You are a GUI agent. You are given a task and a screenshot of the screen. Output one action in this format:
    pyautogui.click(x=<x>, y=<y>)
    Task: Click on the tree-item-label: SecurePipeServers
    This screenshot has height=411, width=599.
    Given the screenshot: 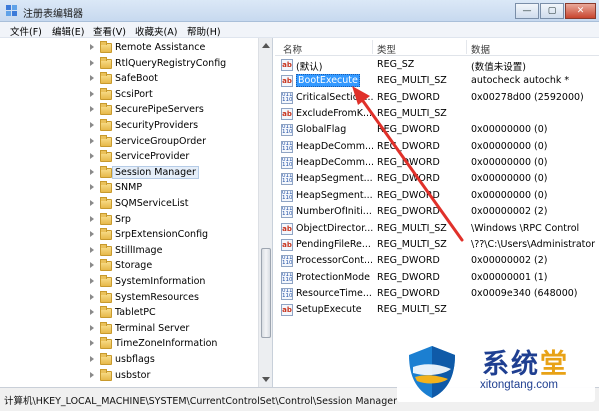 What is the action you would take?
    pyautogui.click(x=159, y=110)
    